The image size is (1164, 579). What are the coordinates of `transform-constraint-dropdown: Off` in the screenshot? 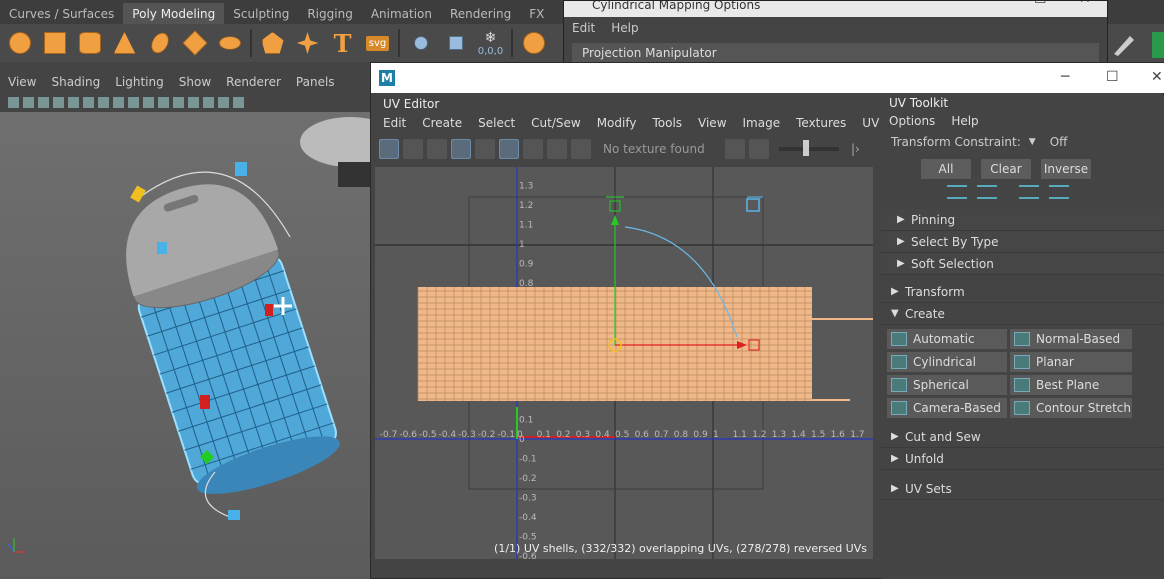 It's located at (1059, 142).